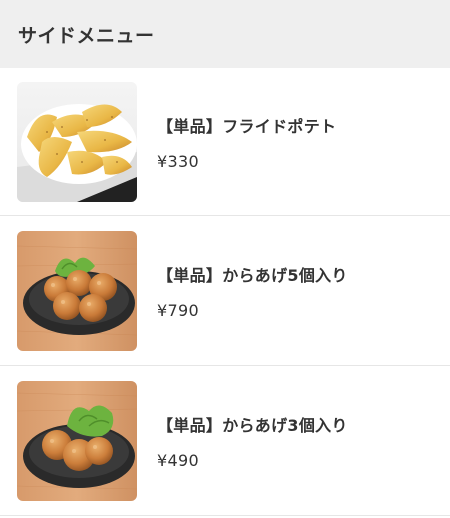 This screenshot has width=450, height=518. Describe the element at coordinates (252, 274) in the screenshot. I see `item-name: 【単品】からあげ5個入り` at that location.